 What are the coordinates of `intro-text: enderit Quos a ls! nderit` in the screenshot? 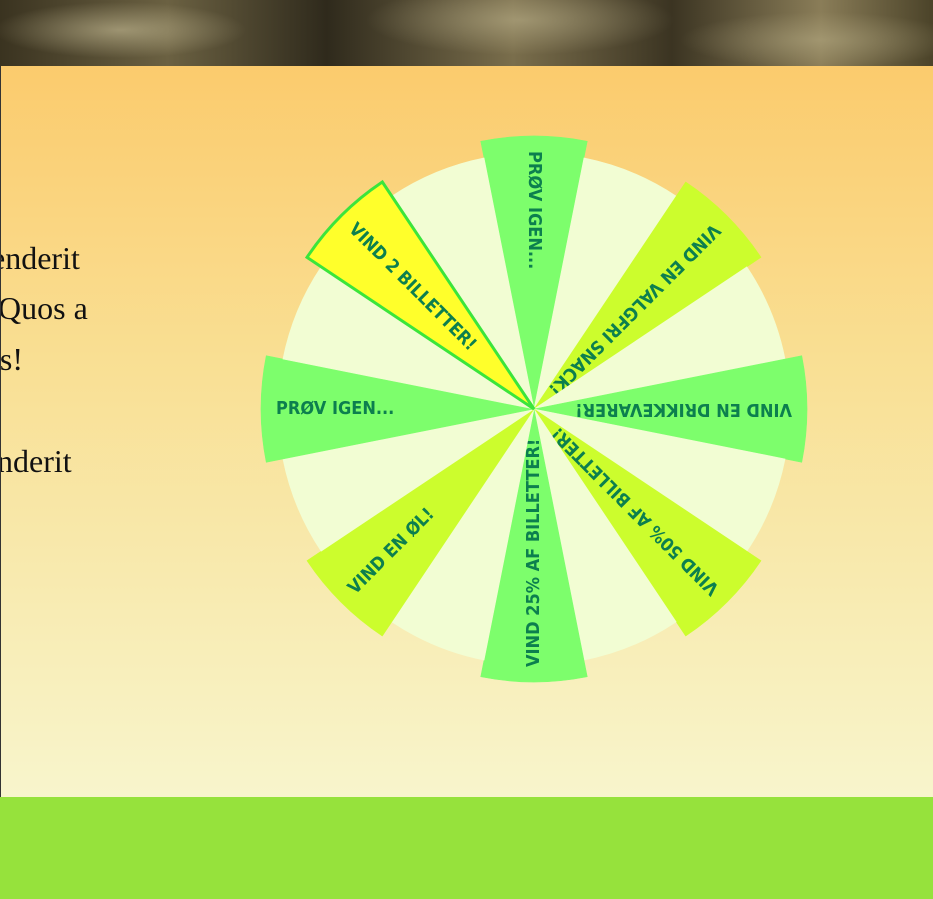 It's located at (61, 431).